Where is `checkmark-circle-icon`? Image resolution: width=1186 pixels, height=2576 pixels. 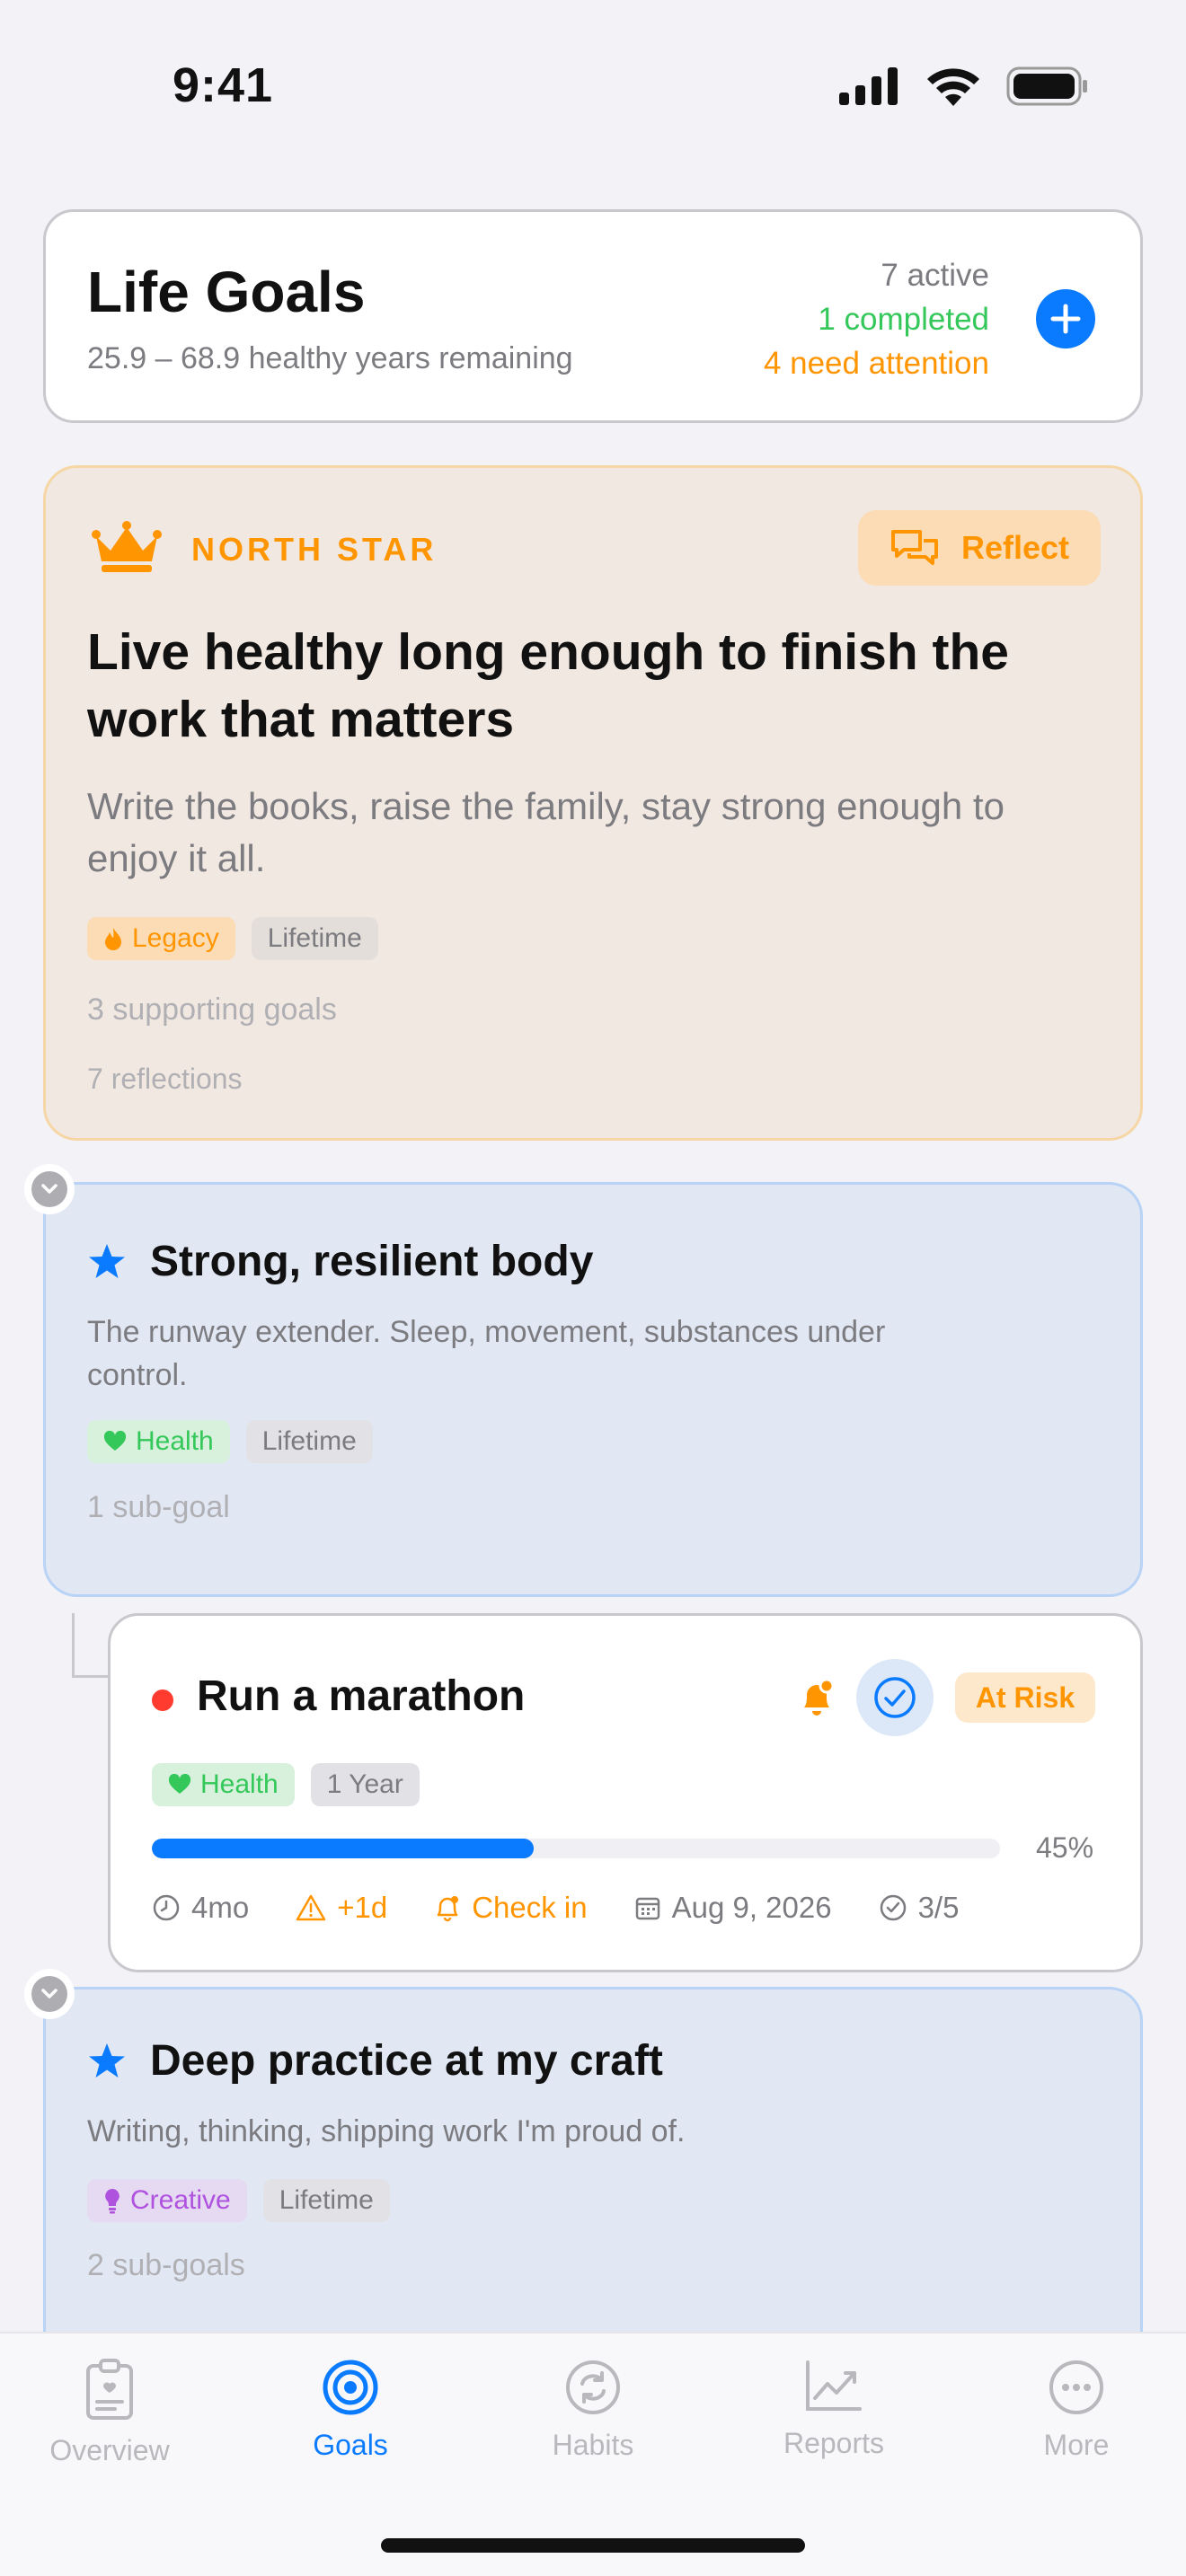
checkmark-circle-icon is located at coordinates (895, 1697).